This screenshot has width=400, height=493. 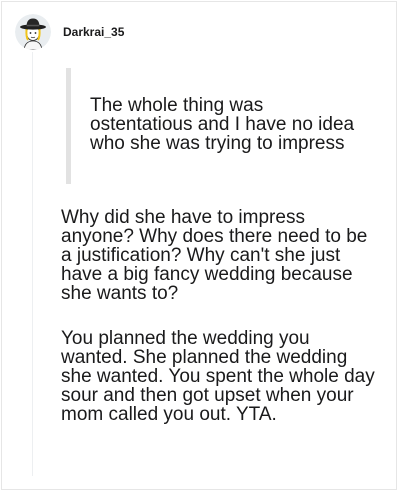 I want to click on username: Darkrai_35, so click(x=93, y=32).